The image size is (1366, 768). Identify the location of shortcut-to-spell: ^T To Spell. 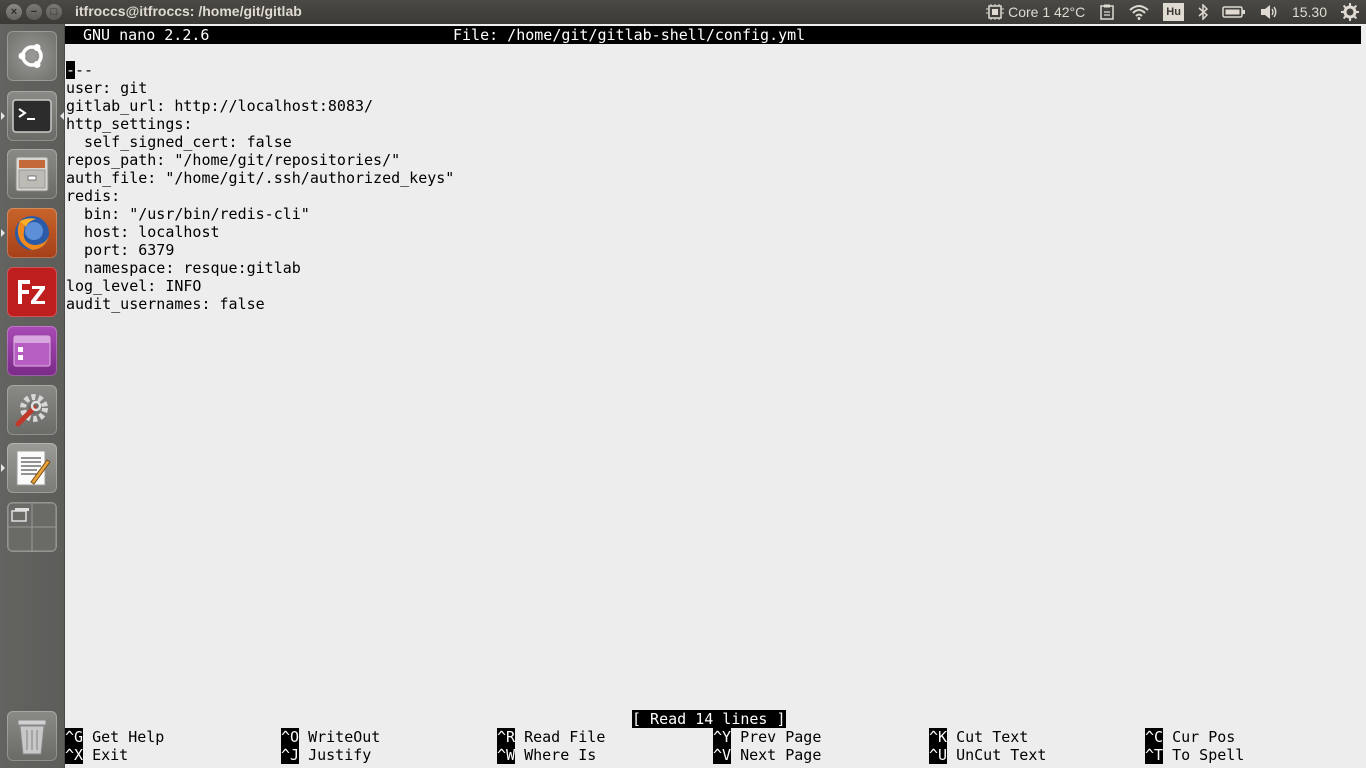
(1194, 755).